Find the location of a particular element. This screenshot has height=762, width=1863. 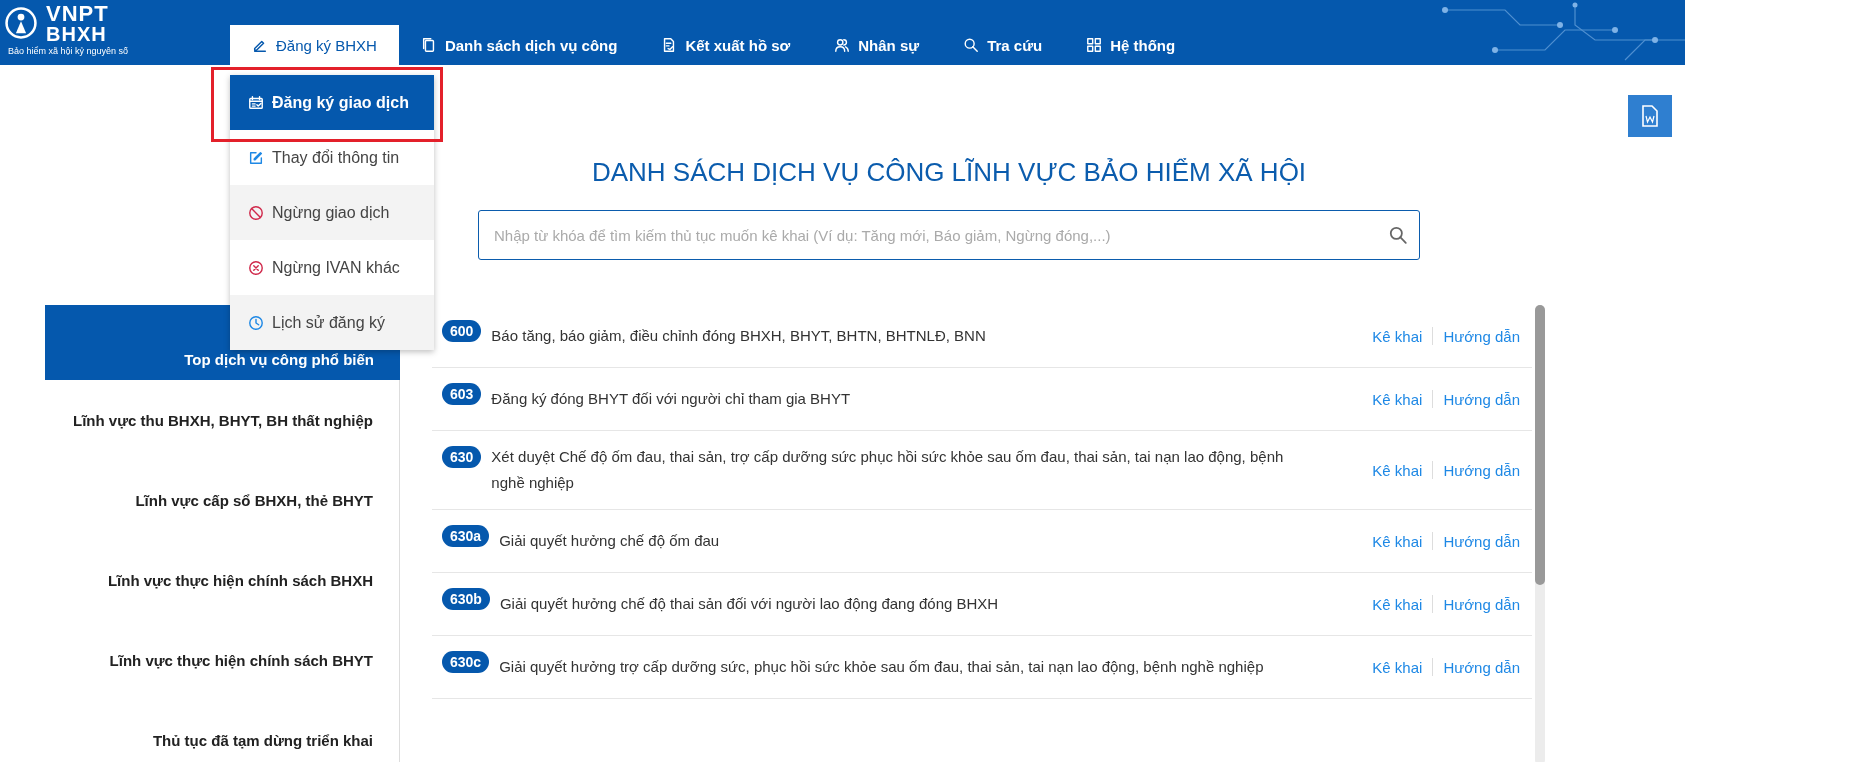

ban-icon is located at coordinates (256, 212).